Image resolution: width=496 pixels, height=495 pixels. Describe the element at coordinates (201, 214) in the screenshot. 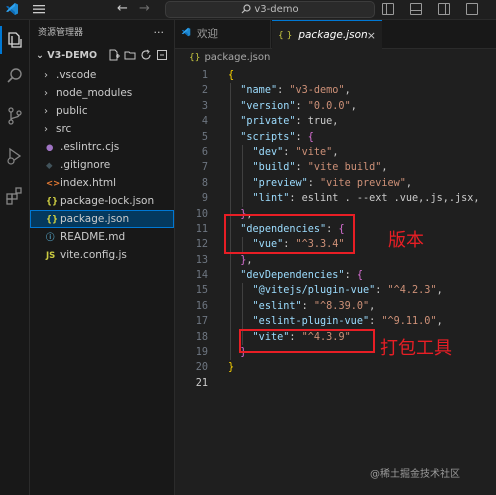

I see `line-number: 10` at that location.